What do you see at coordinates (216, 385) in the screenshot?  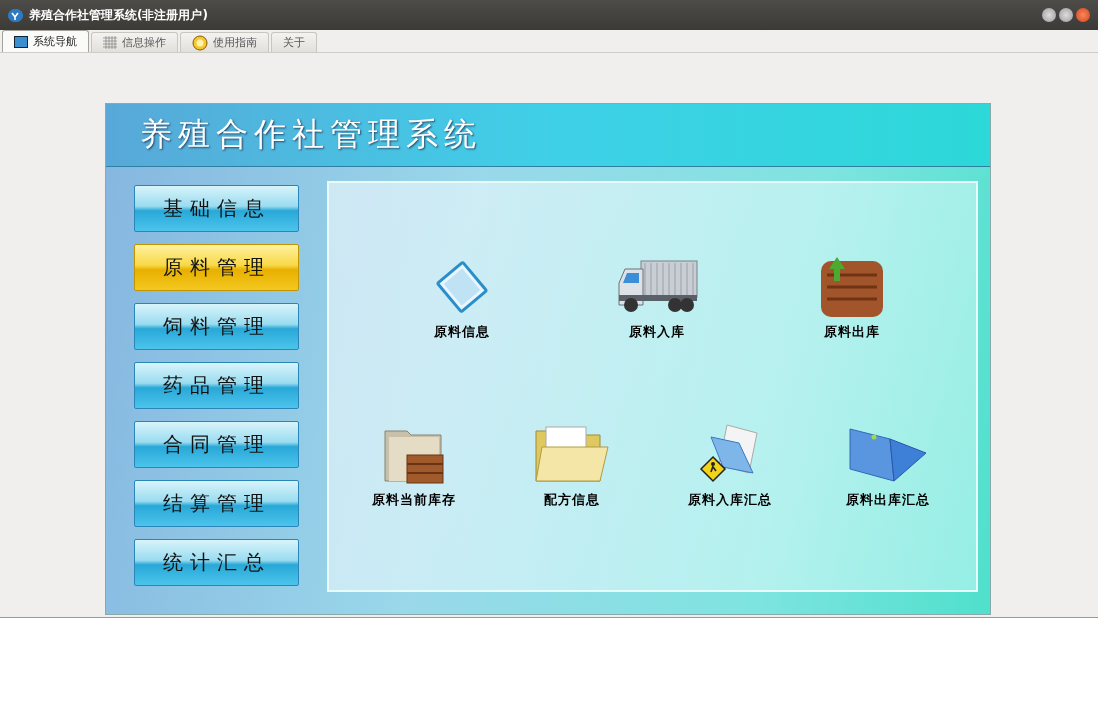 I see `menu-button: 药品管理` at bounding box center [216, 385].